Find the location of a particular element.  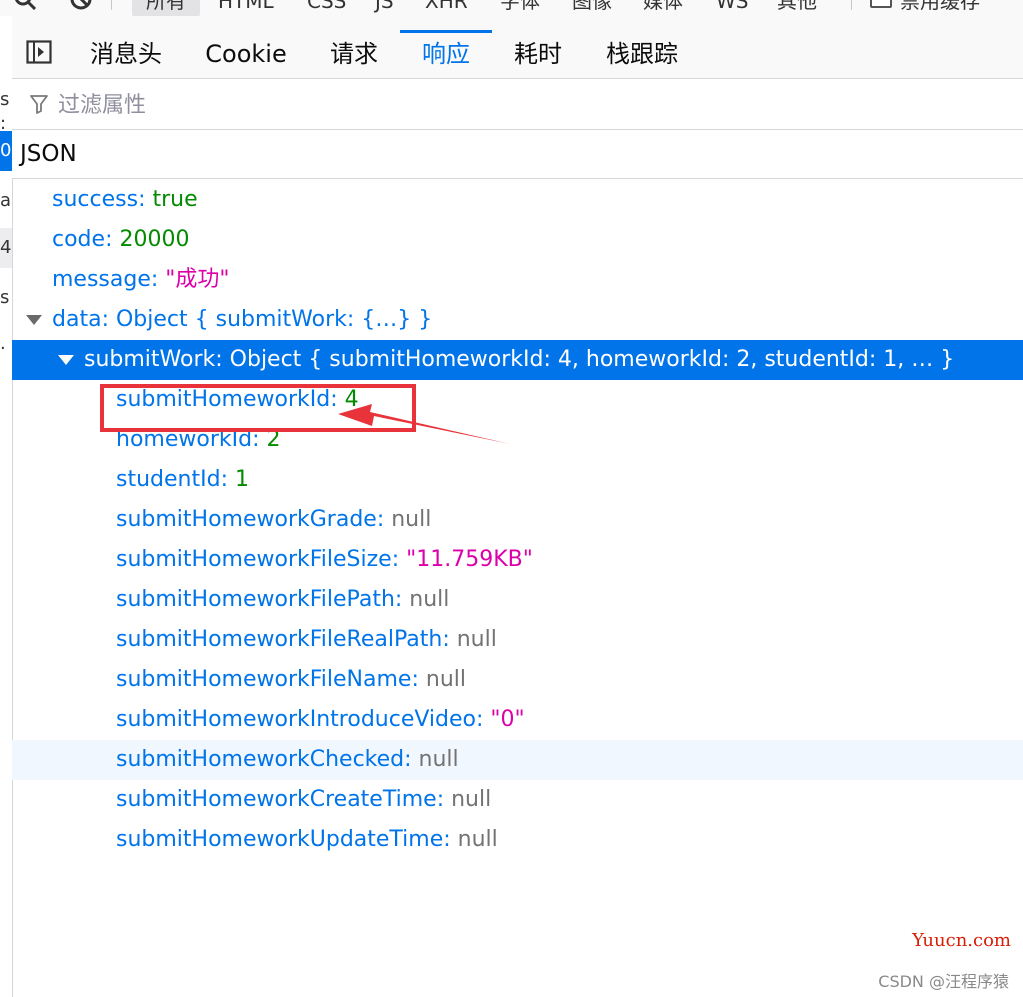

filter-all: 所有 is located at coordinates (166, 8).